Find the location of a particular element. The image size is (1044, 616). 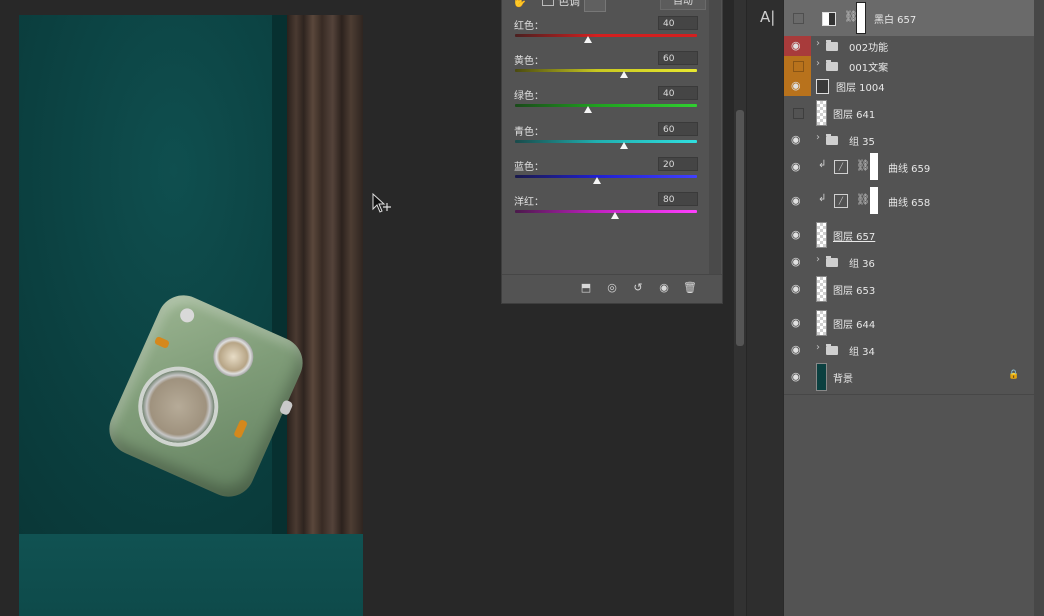

layer-name: 图层 644 is located at coordinates (854, 323).